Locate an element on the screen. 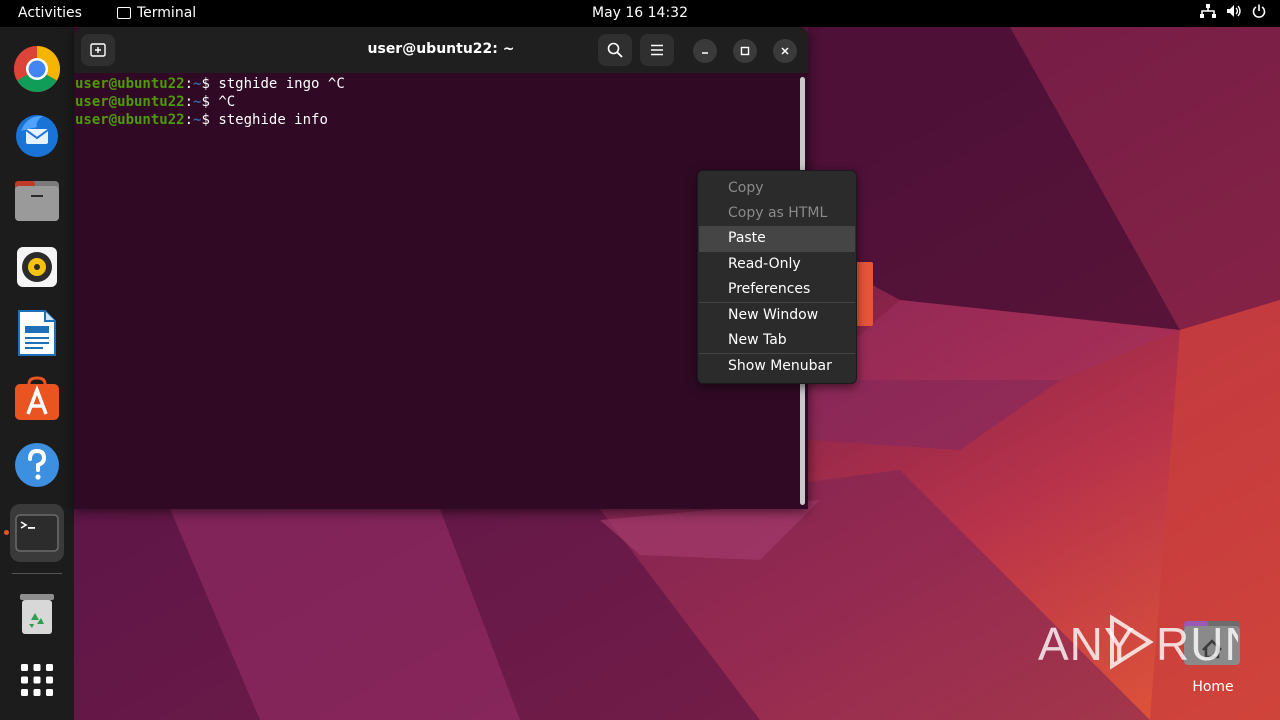  anyrun-logo: ANY RUN is located at coordinates (1148, 642).